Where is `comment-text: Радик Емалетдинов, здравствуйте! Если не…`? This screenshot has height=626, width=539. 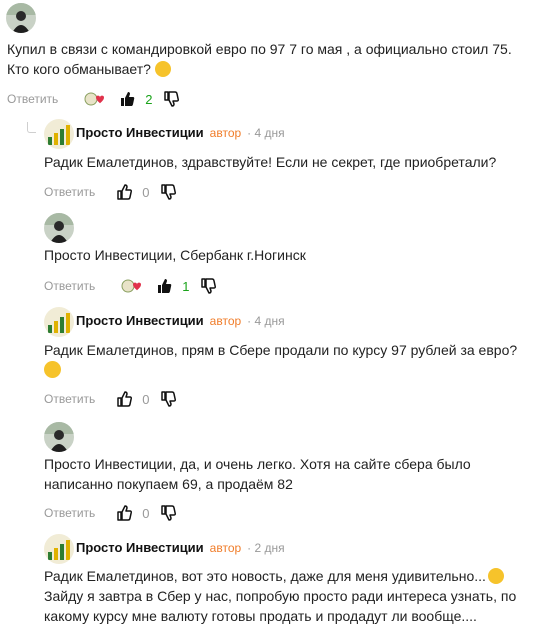
comment-text: Радик Емалетдинов, здравствуйте! Если не… is located at coordinates (270, 162).